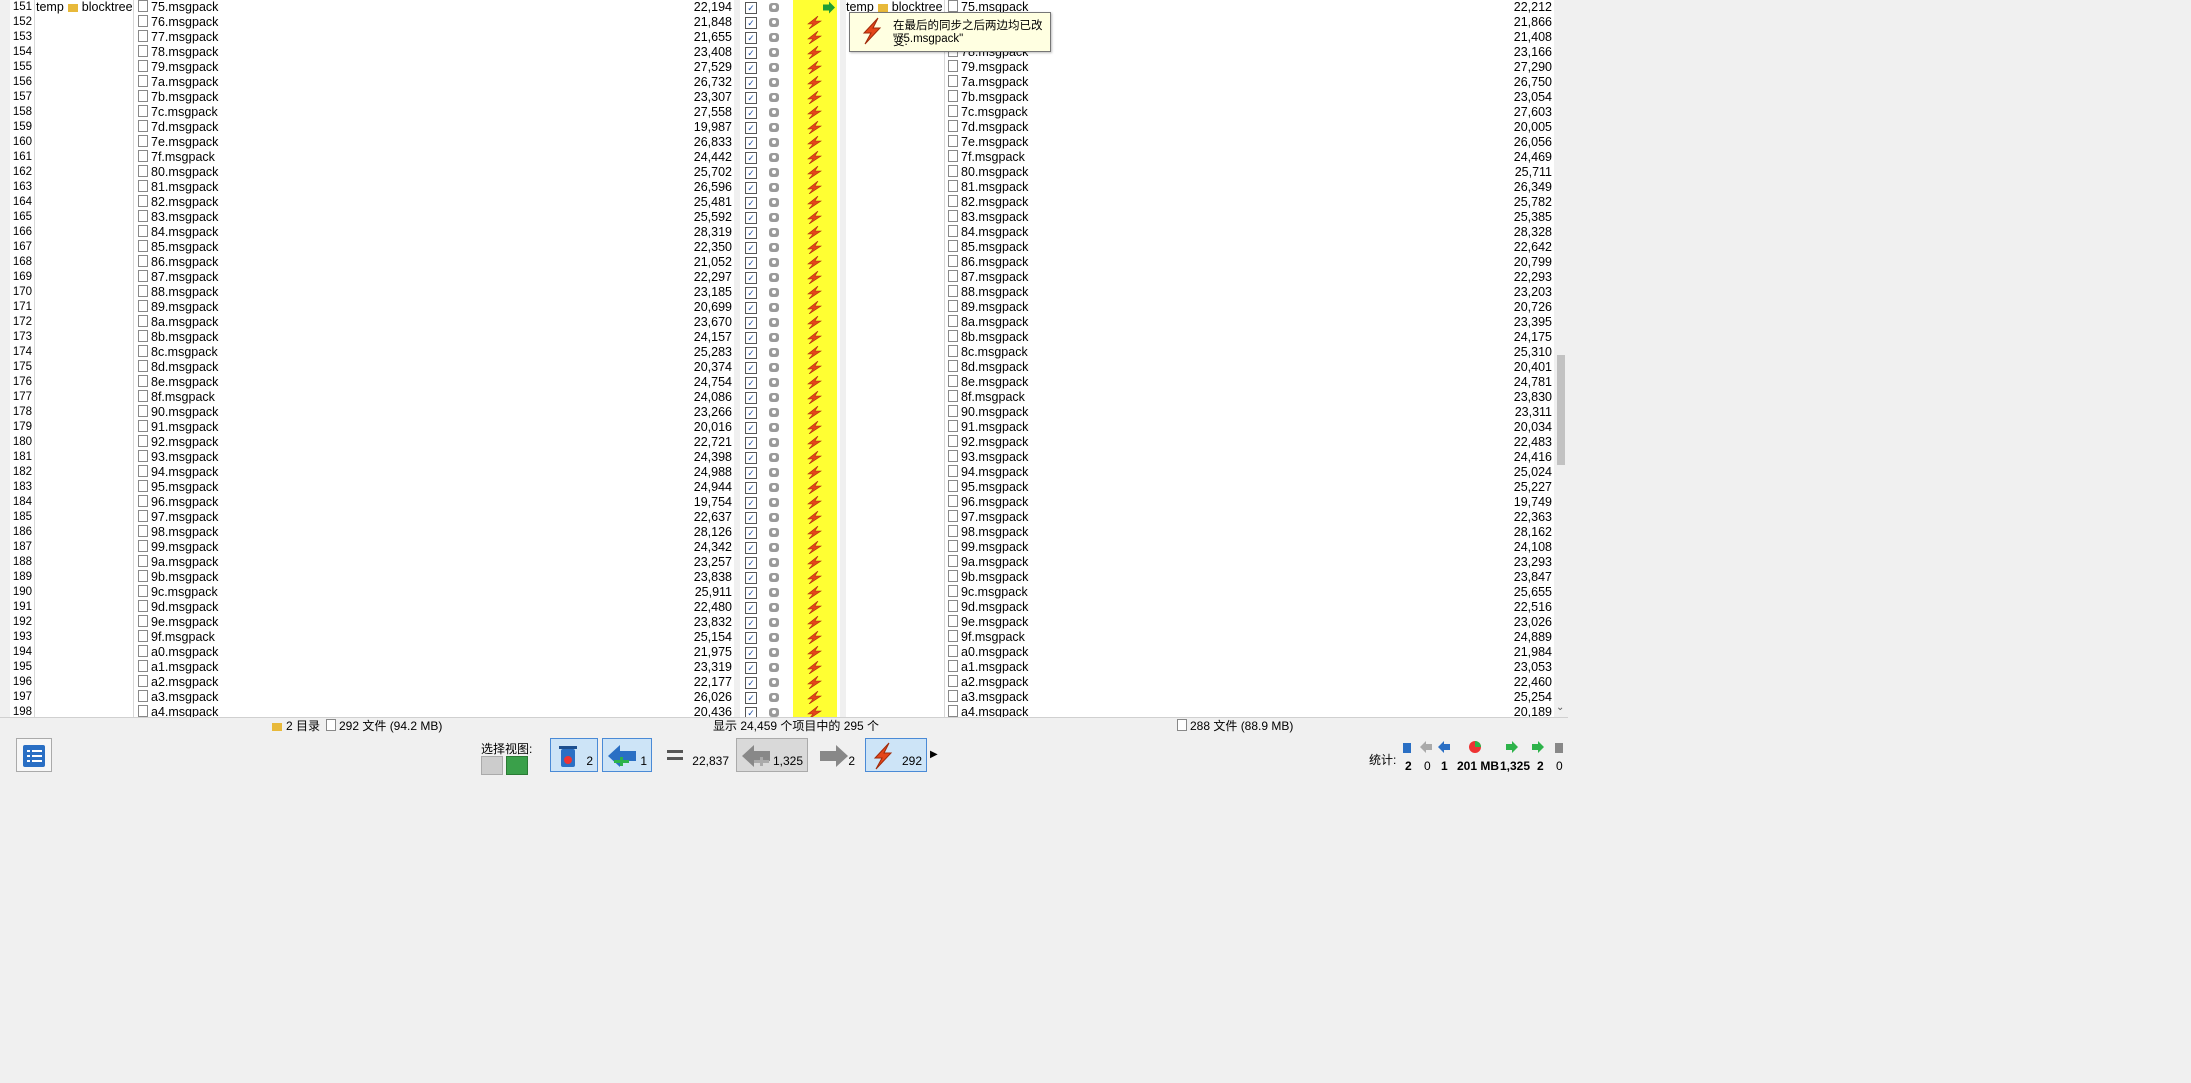  Describe the element at coordinates (372, 711) in the screenshot. I see `table-row: 198 a4.msgpack 20,436` at that location.